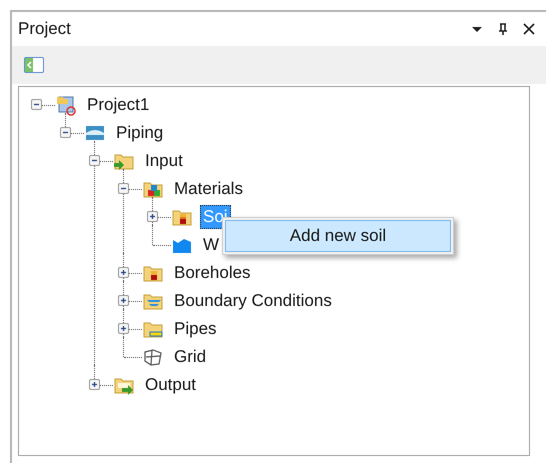  I want to click on tree-item: W, so click(211, 245).